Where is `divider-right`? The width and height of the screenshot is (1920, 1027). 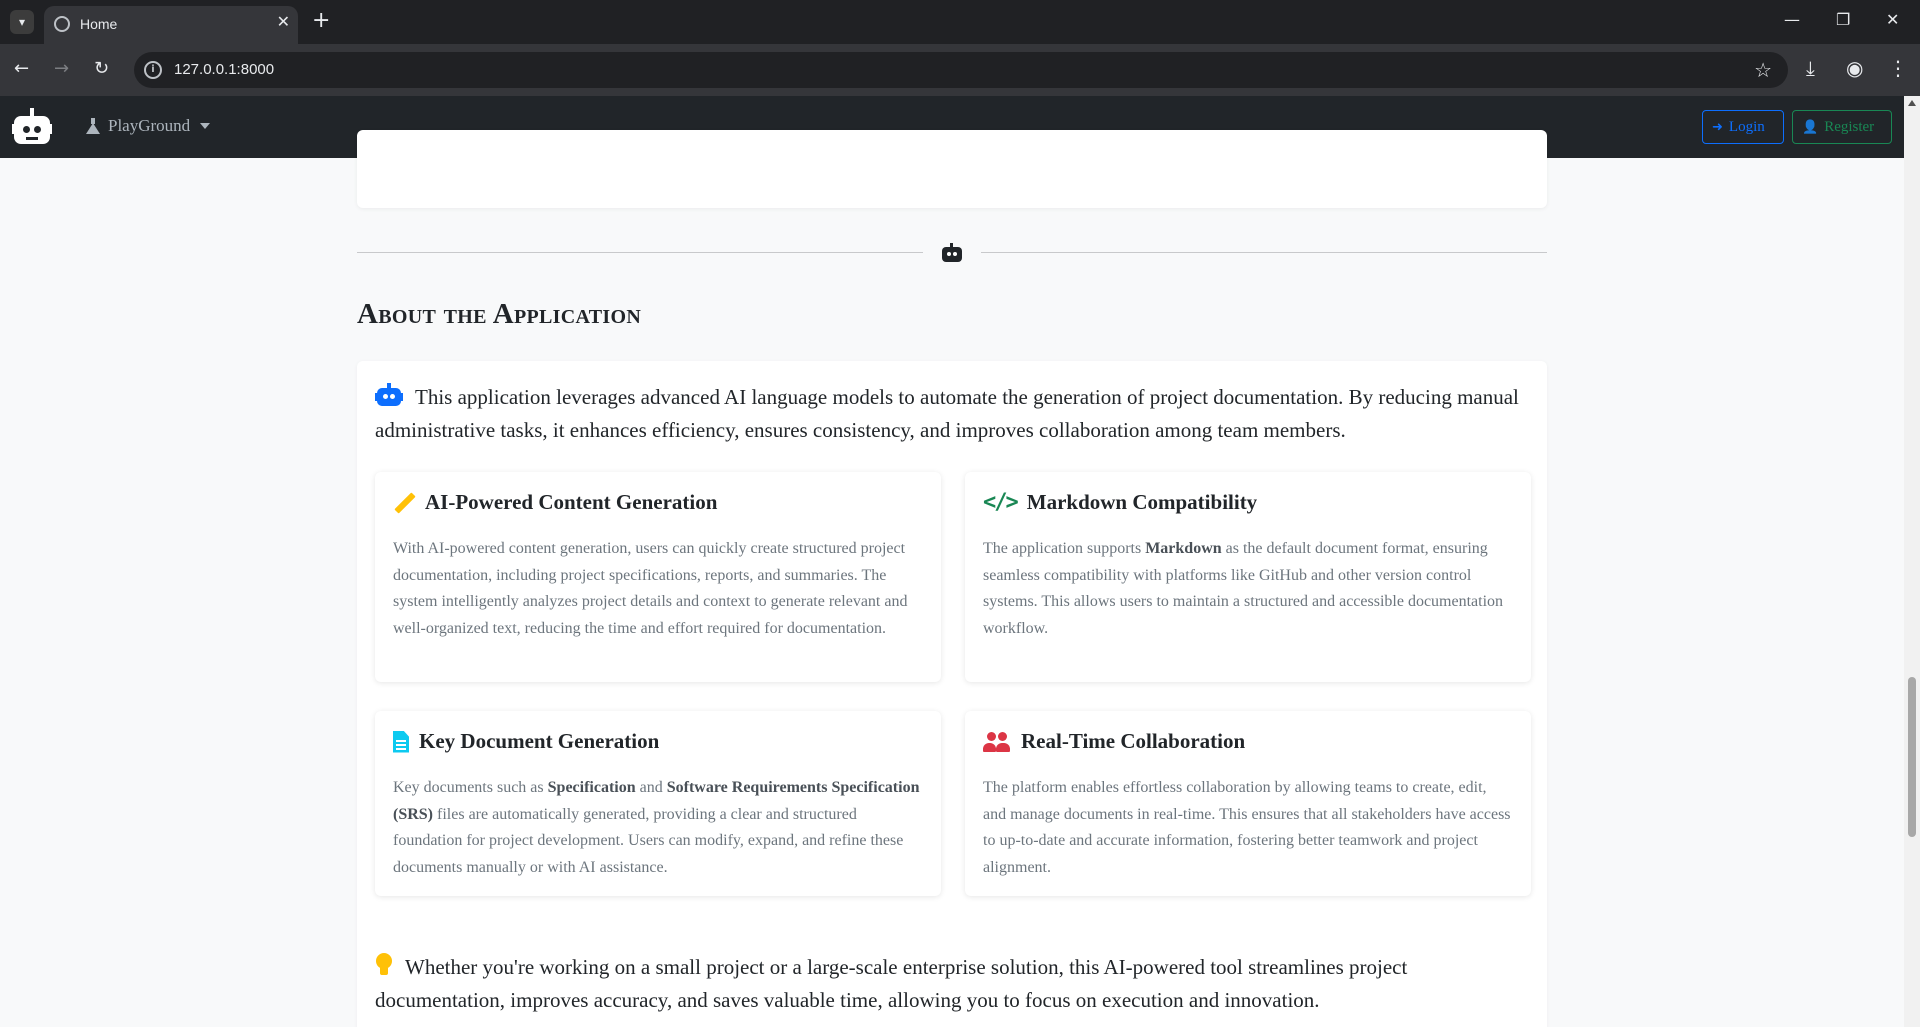
divider-right is located at coordinates (1264, 252).